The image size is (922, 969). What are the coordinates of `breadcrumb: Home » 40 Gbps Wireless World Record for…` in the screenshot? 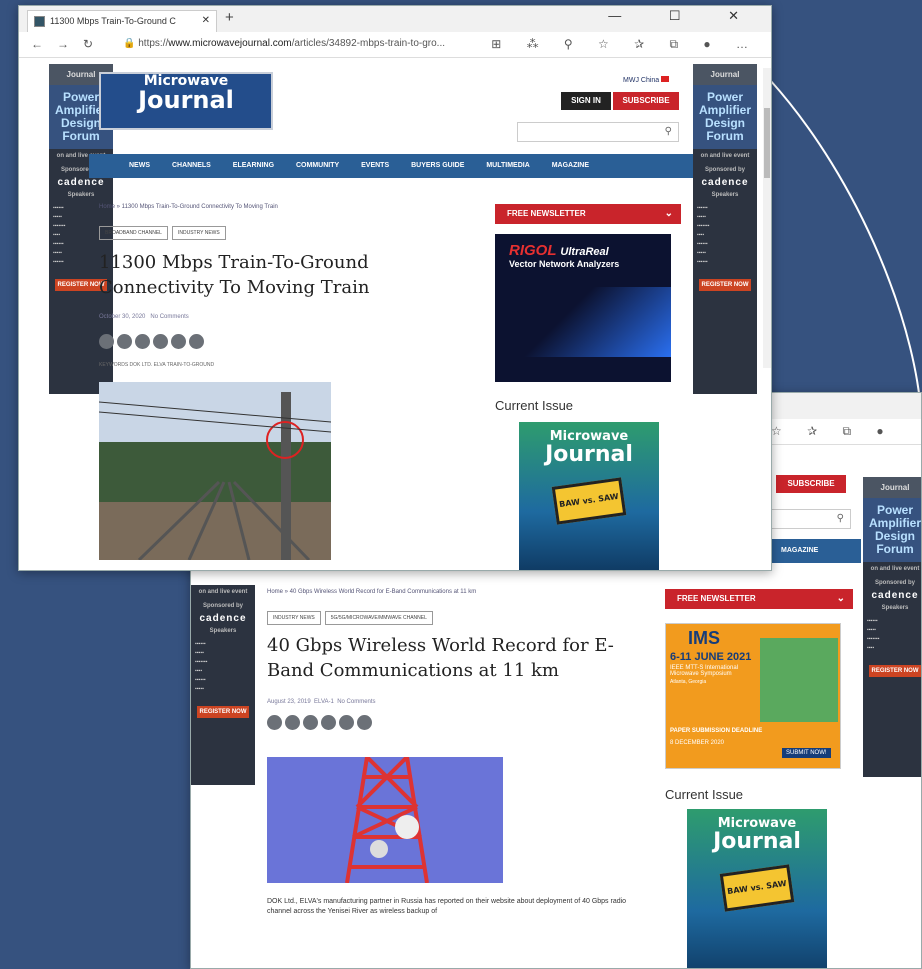 It's located at (371, 592).